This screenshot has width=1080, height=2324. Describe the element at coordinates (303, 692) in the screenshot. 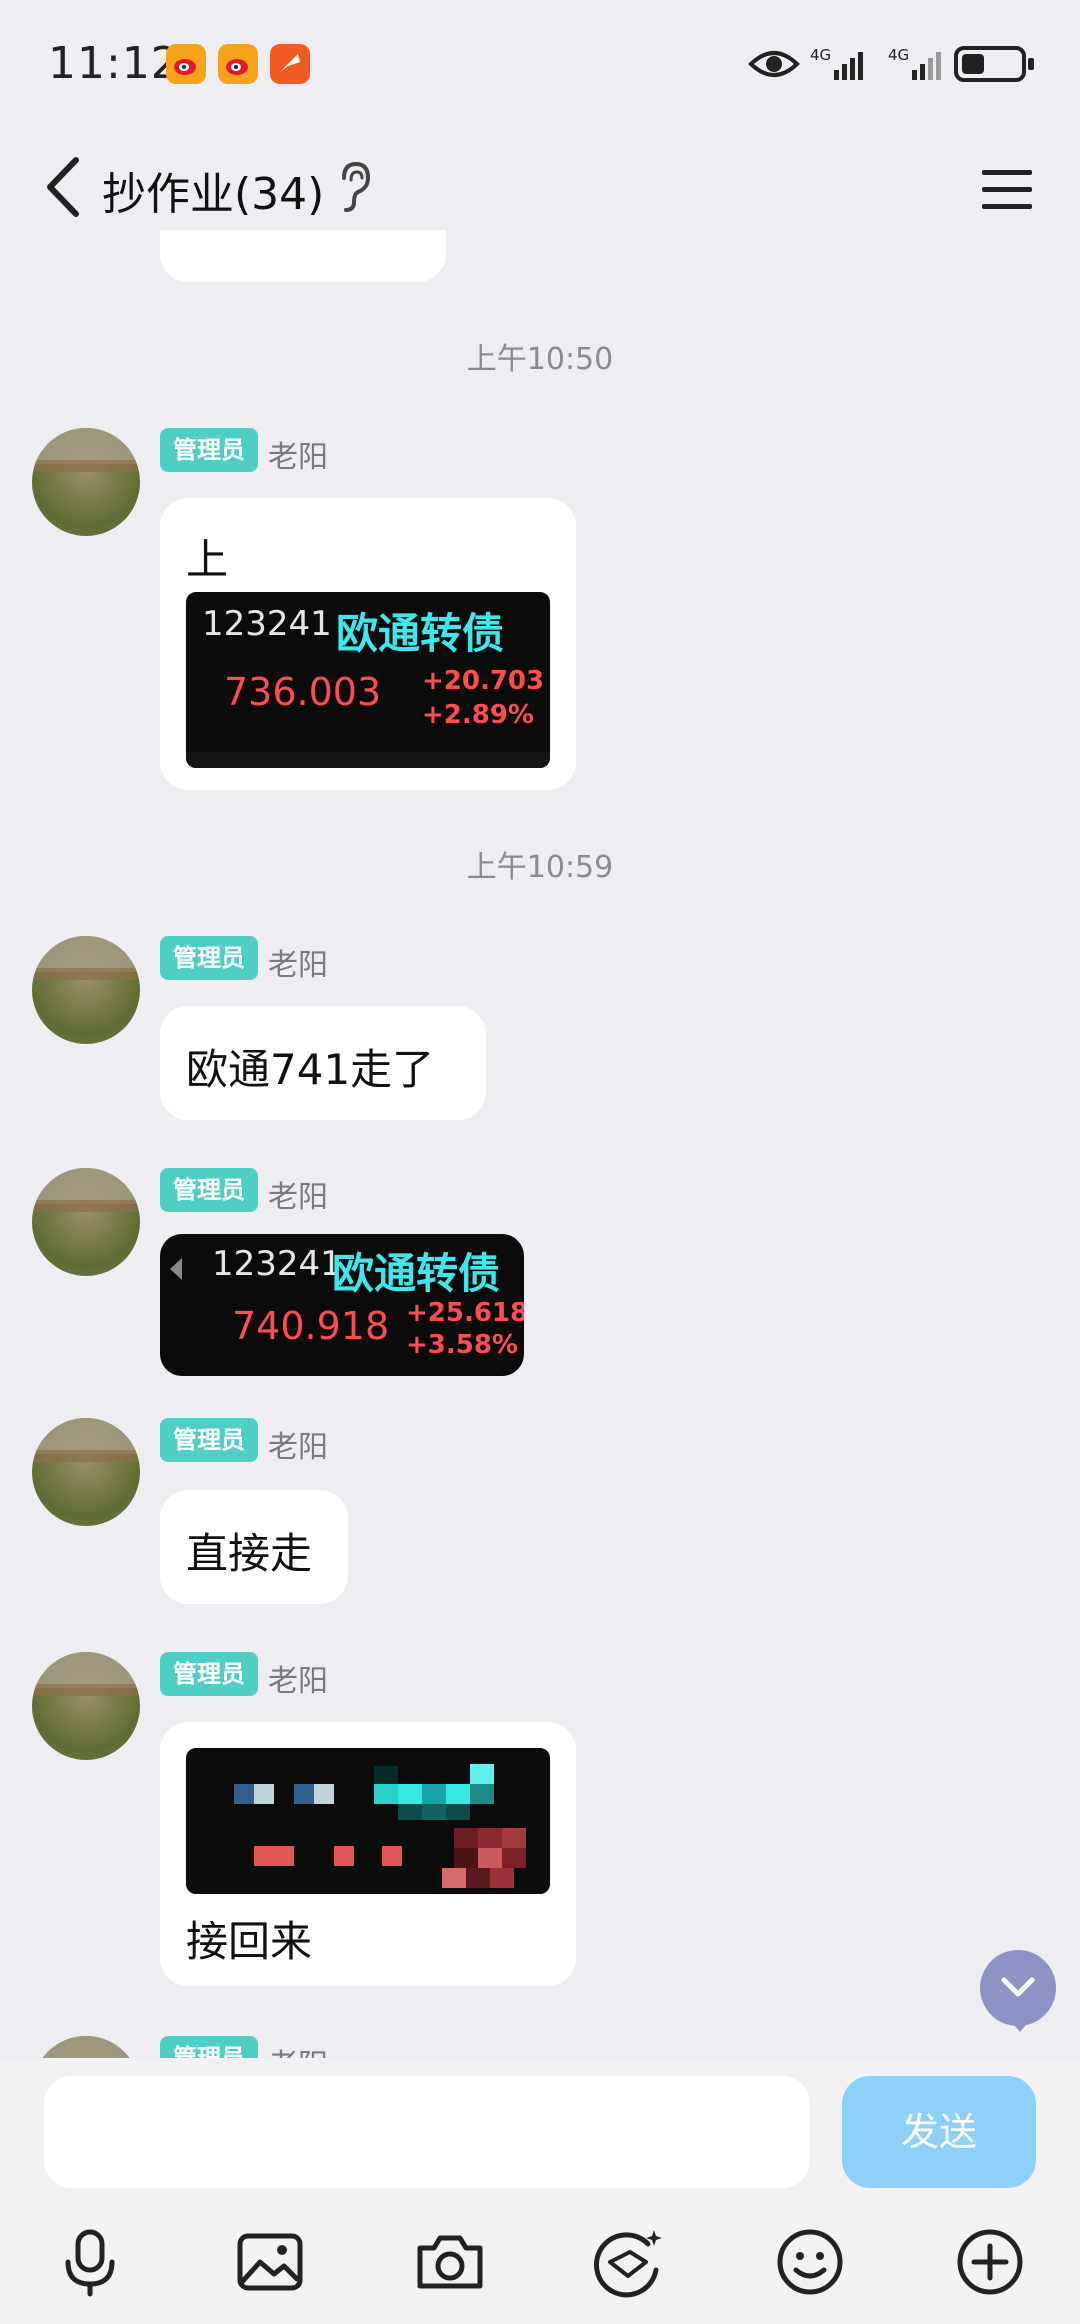

I see `quote-price: 736.003` at that location.